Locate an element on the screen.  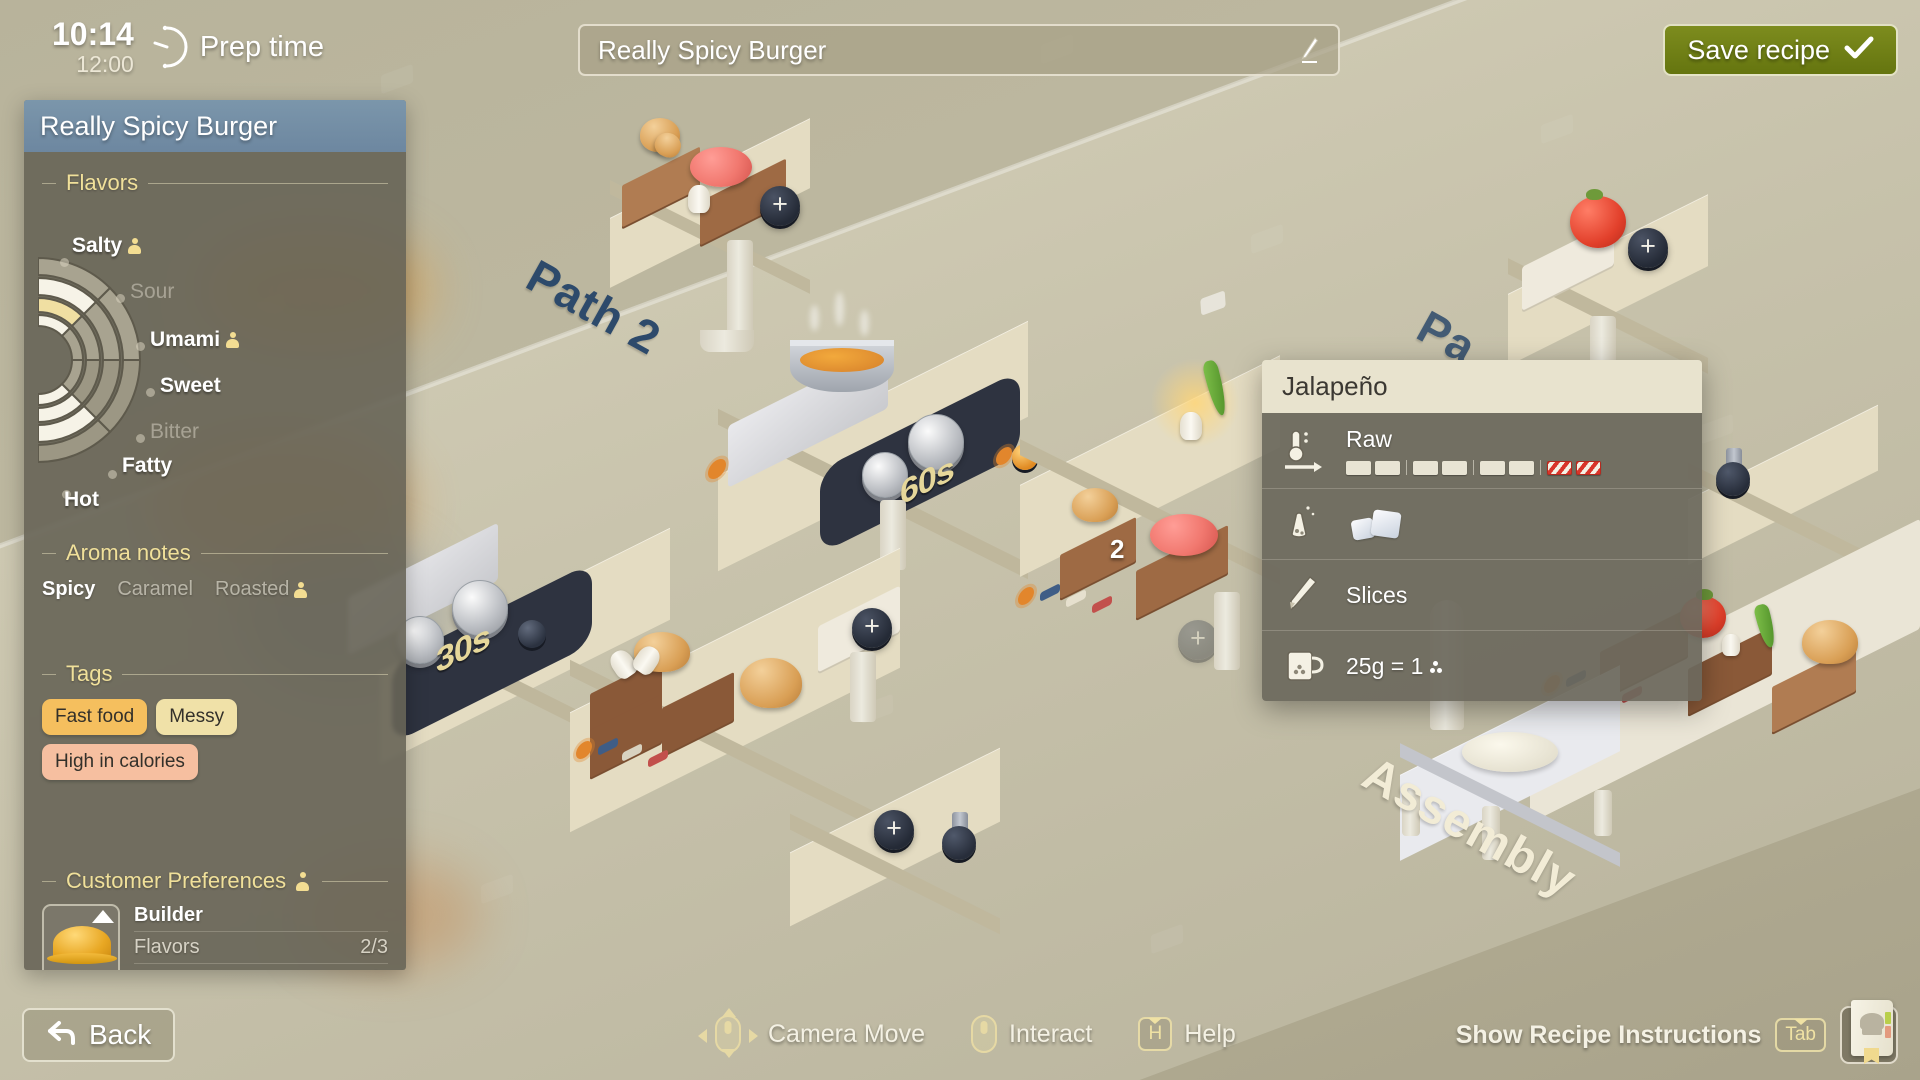
prep-time-values: 10:14 12:00 is located at coordinates (93, 47).